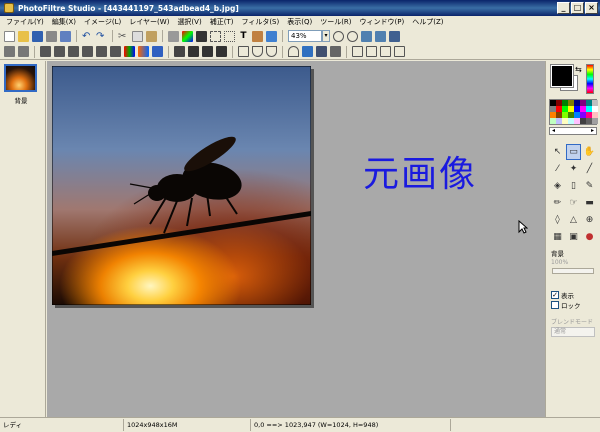 The image size is (600, 432). Describe the element at coordinates (45, 51) in the screenshot. I see `brightness-icon` at that location.